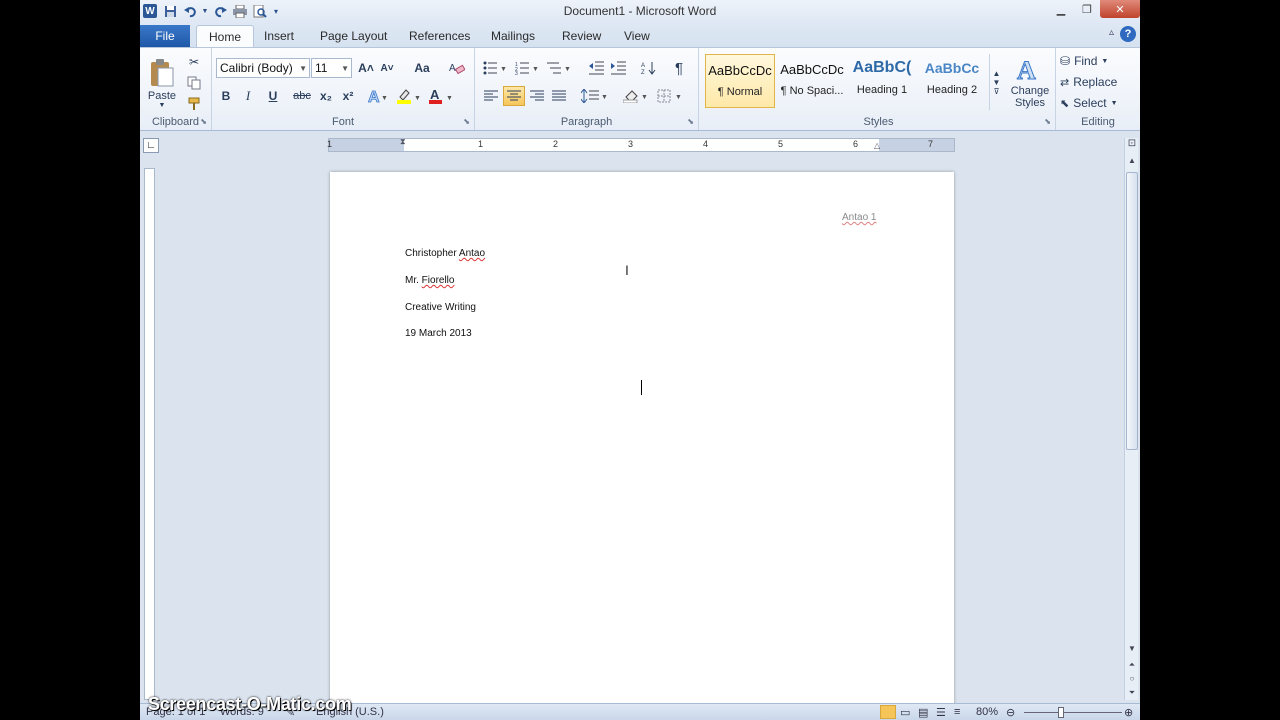 This screenshot has height=720, width=1280. What do you see at coordinates (151, 145) in the screenshot?
I see `tab-selector: ∟` at bounding box center [151, 145].